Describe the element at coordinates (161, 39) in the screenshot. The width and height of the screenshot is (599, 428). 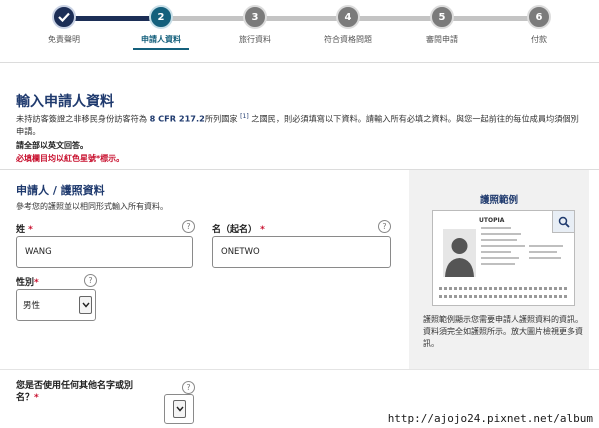
I see `step-label: 申請人資料` at that location.